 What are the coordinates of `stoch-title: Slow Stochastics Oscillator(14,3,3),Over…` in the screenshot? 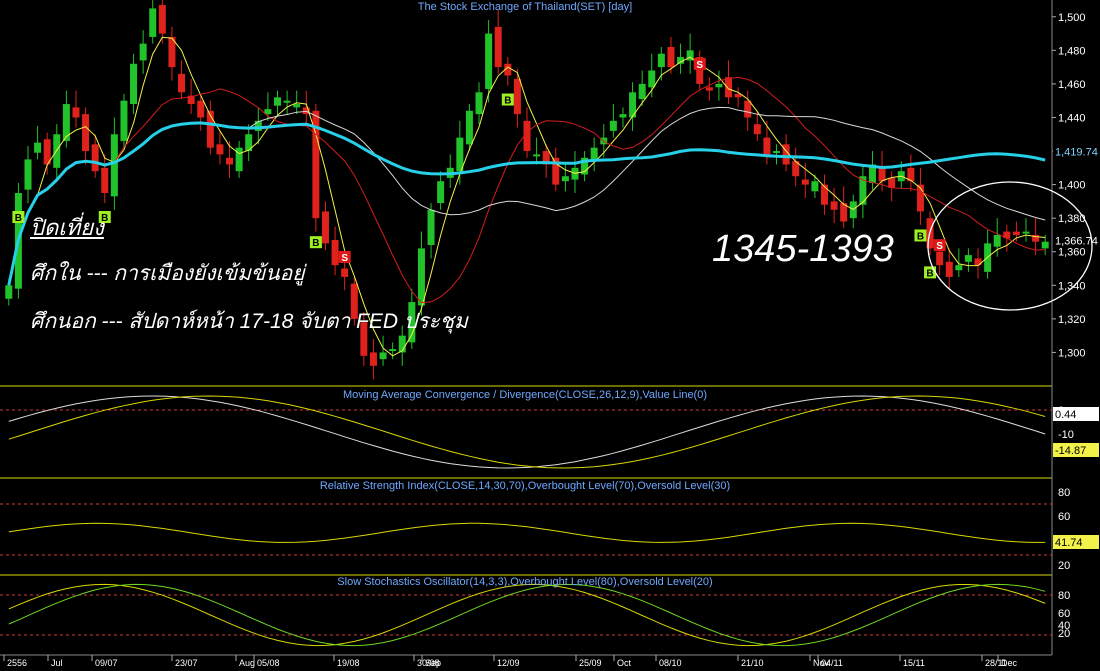 It's located at (524, 582).